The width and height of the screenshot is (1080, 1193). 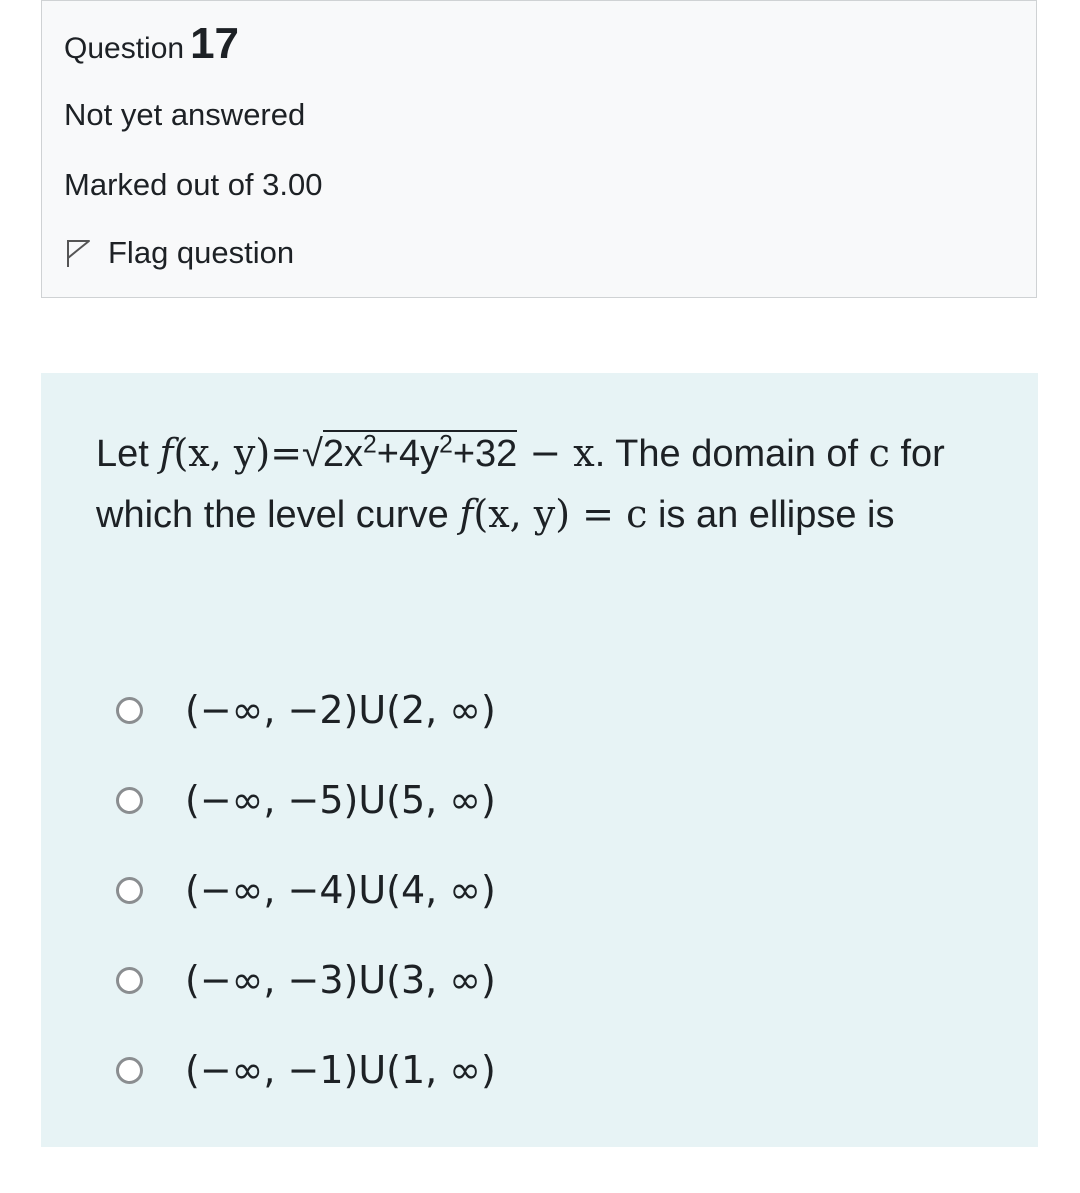 I want to click on qtext-after-formula: . The domain of, so click(x=731, y=454).